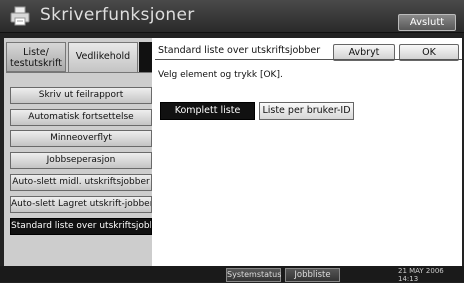  Describe the element at coordinates (239, 50) in the screenshot. I see `dialog-title: Standard liste over utskriftsjobber` at that location.